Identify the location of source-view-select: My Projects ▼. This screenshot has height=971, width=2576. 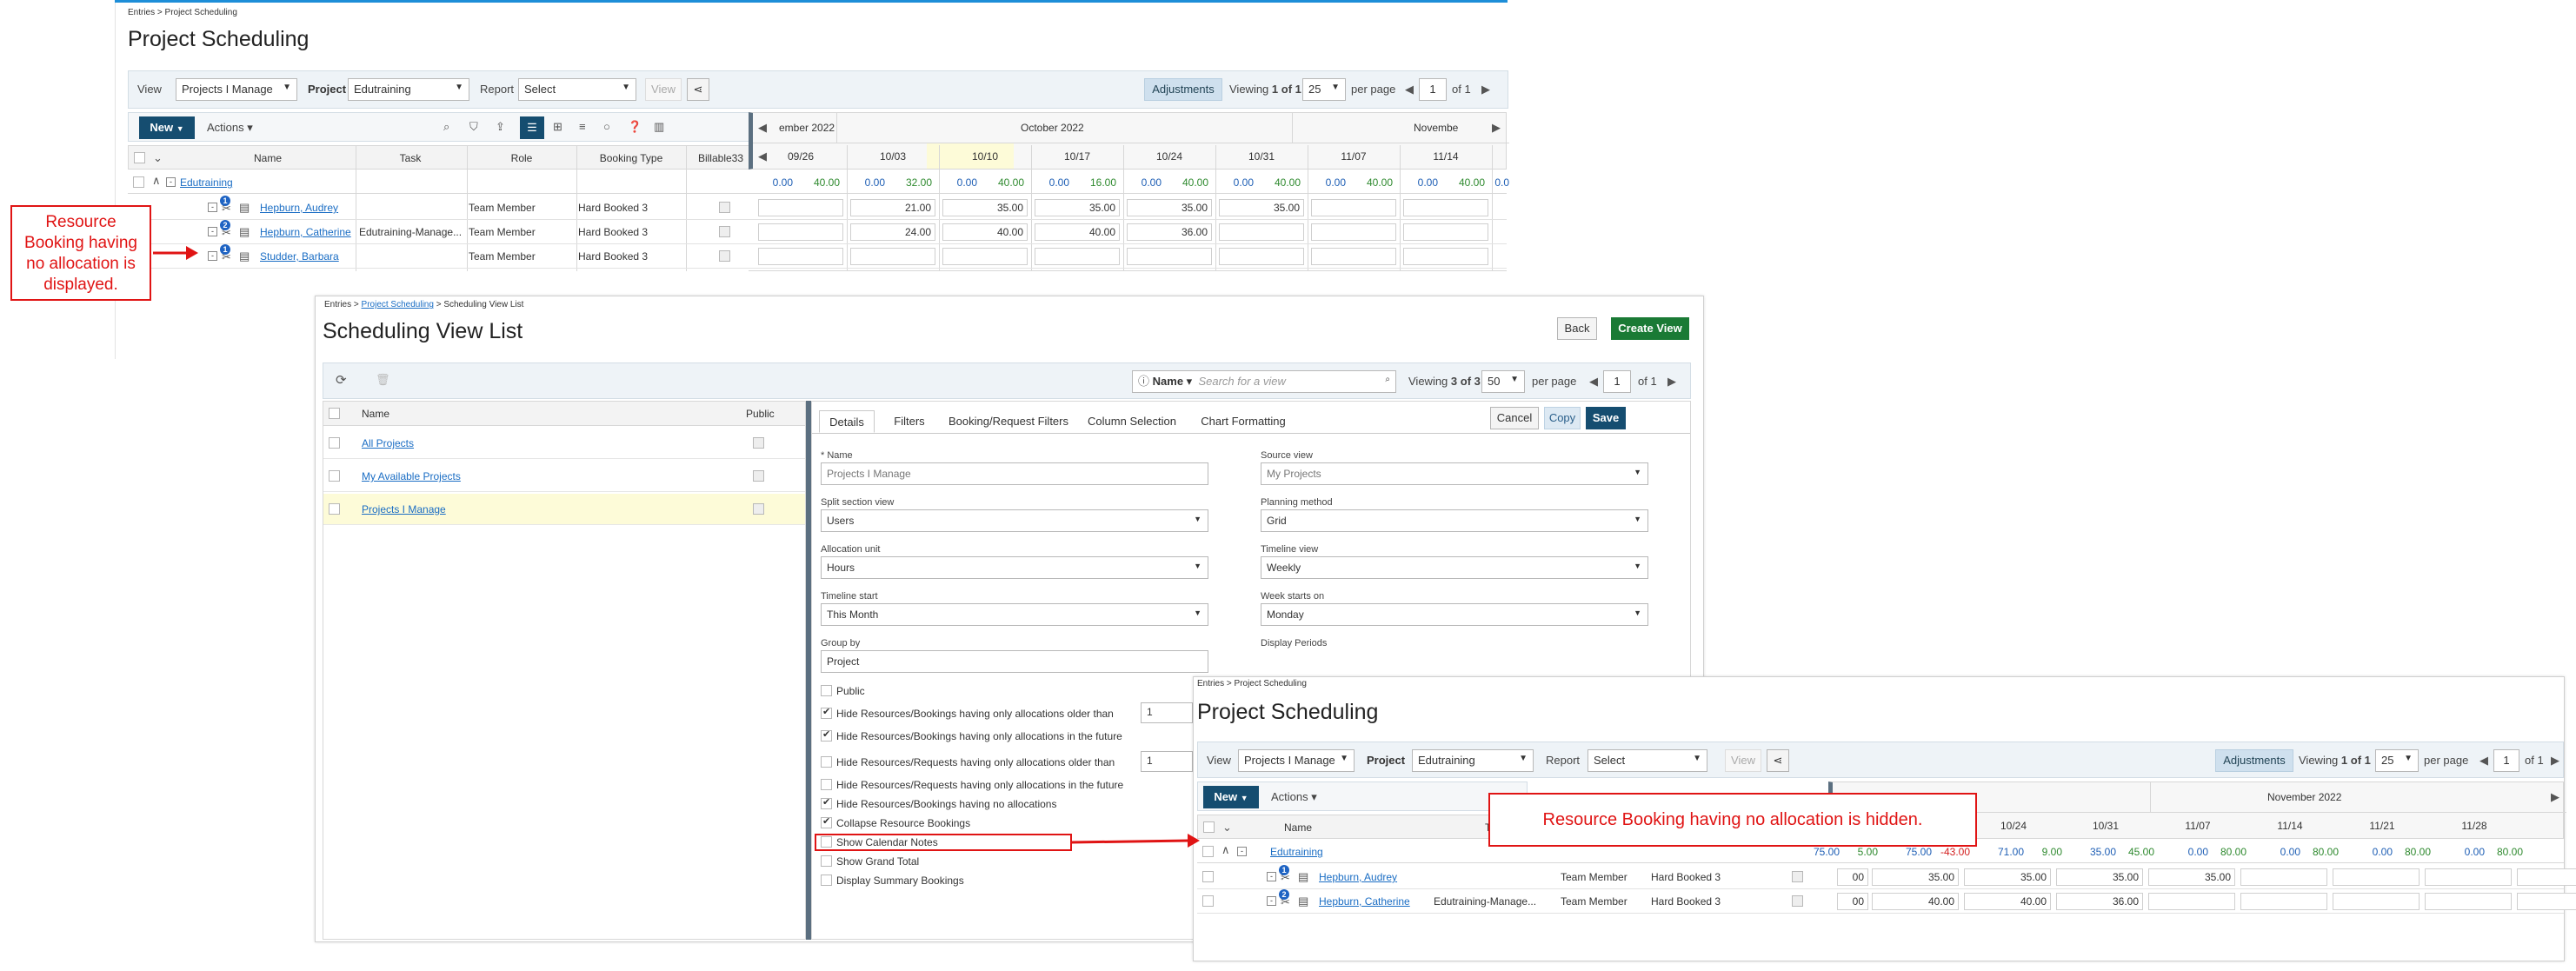
(1454, 473).